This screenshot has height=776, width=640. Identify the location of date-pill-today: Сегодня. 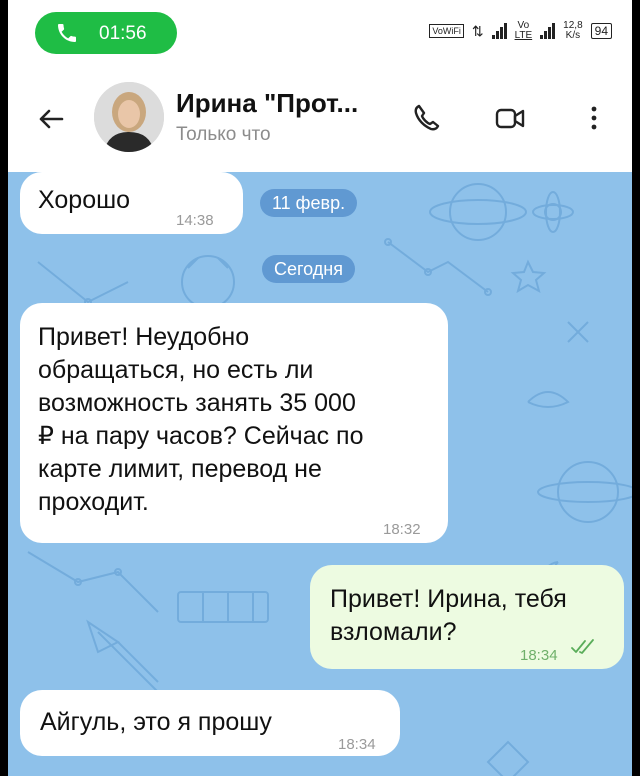
(308, 269).